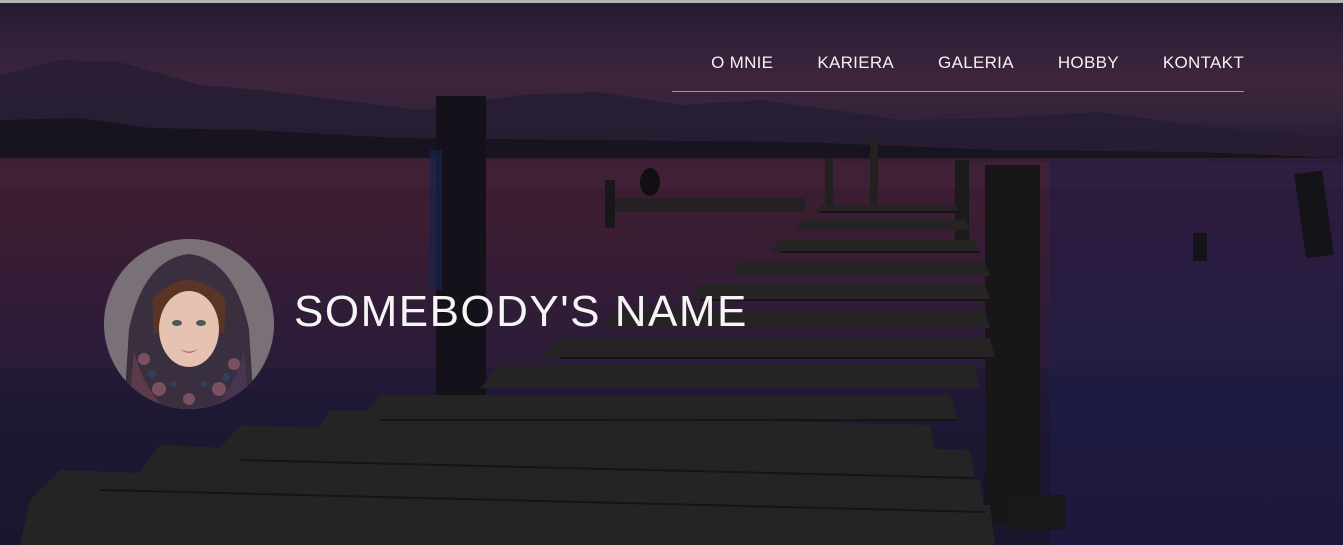  Describe the element at coordinates (958, 91) in the screenshot. I see `nav-underline` at that location.